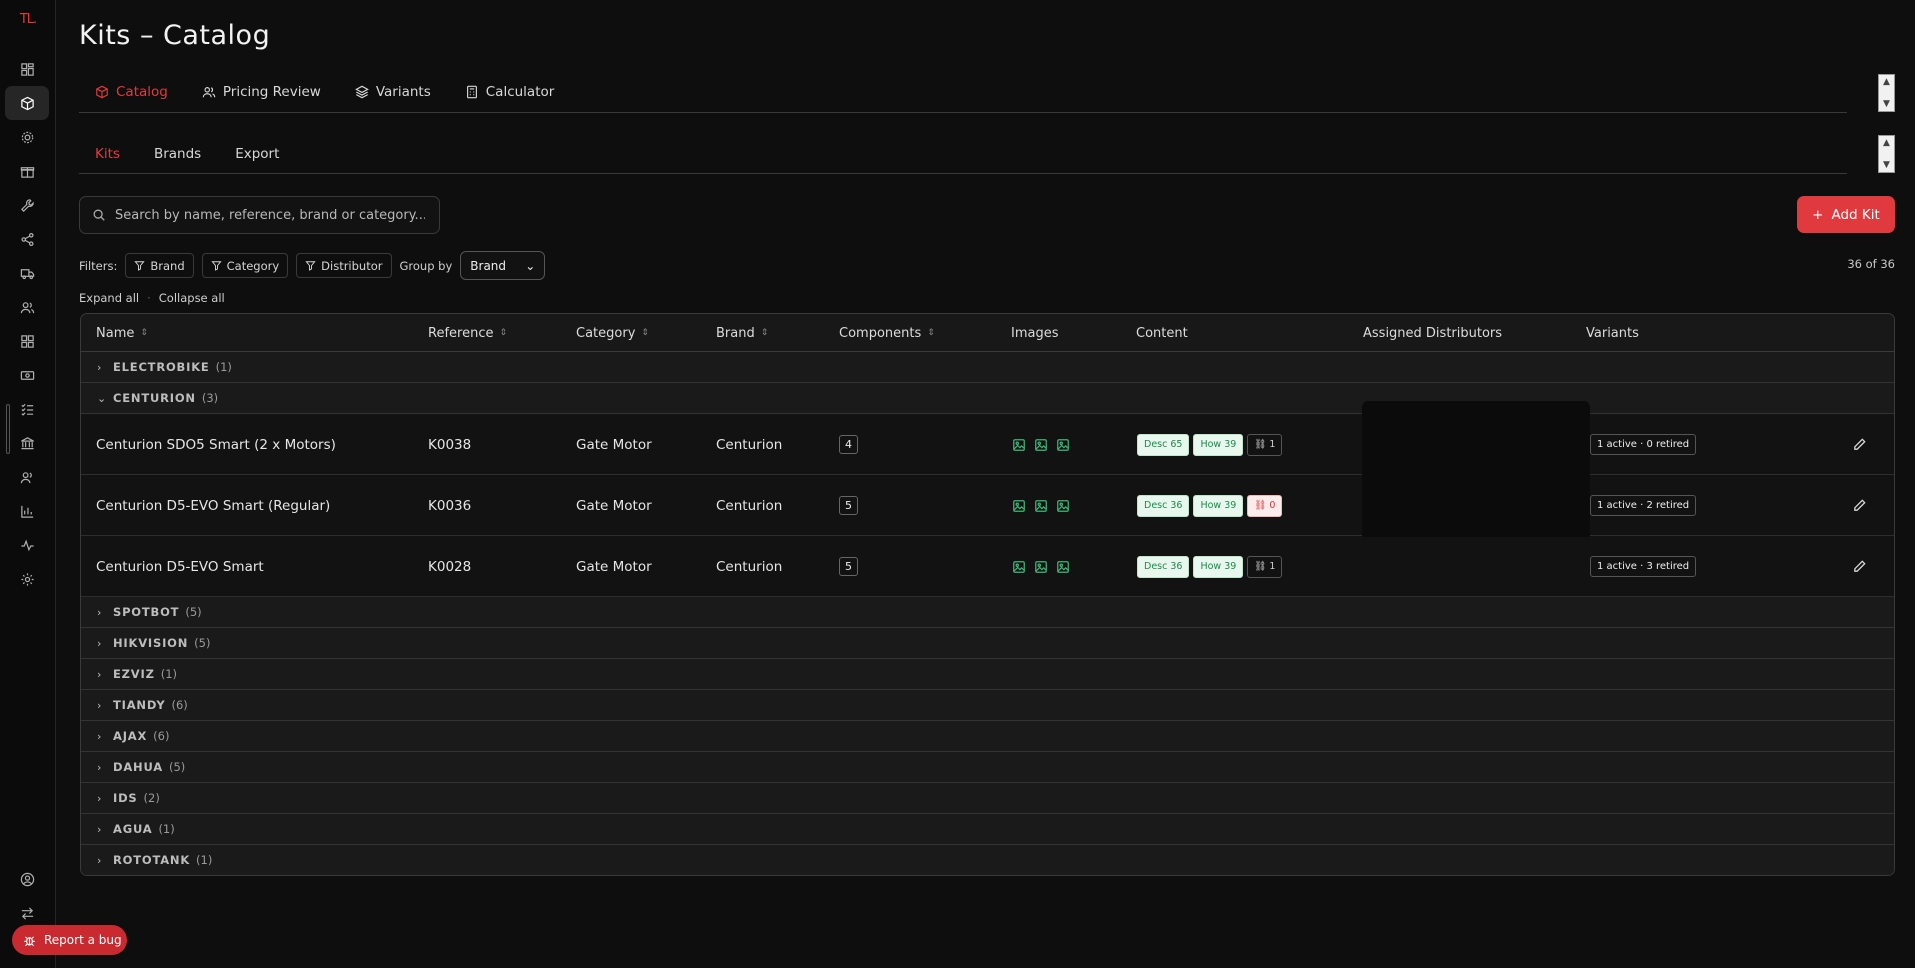 The image size is (1915, 968). Describe the element at coordinates (209, 92) in the screenshot. I see `users-icon` at that location.